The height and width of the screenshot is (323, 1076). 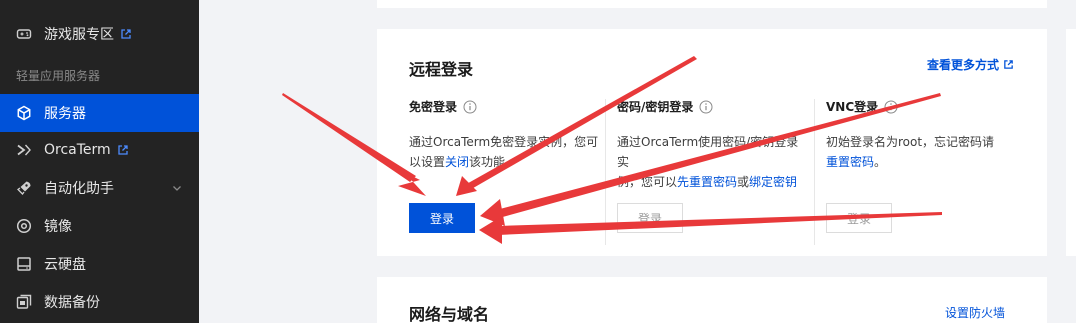 What do you see at coordinates (24, 264) in the screenshot?
I see `disk-icon` at bounding box center [24, 264].